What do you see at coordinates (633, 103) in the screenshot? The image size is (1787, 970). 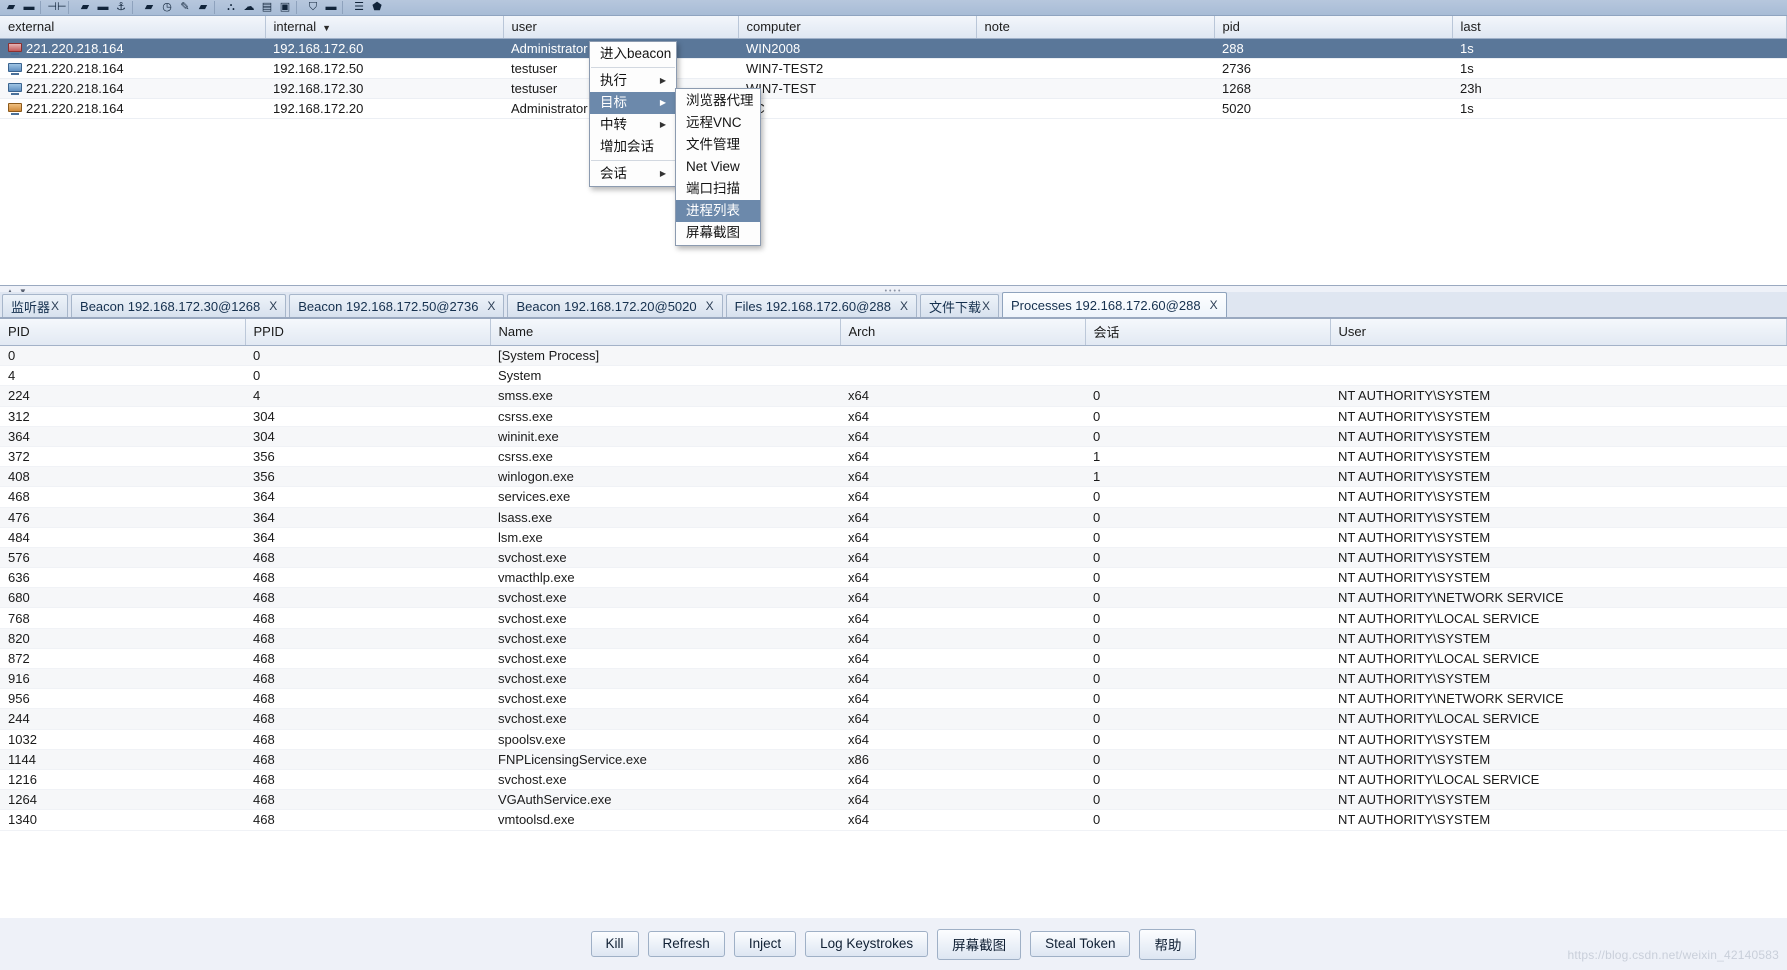 I see `menu-item-2: 目标 ▶` at bounding box center [633, 103].